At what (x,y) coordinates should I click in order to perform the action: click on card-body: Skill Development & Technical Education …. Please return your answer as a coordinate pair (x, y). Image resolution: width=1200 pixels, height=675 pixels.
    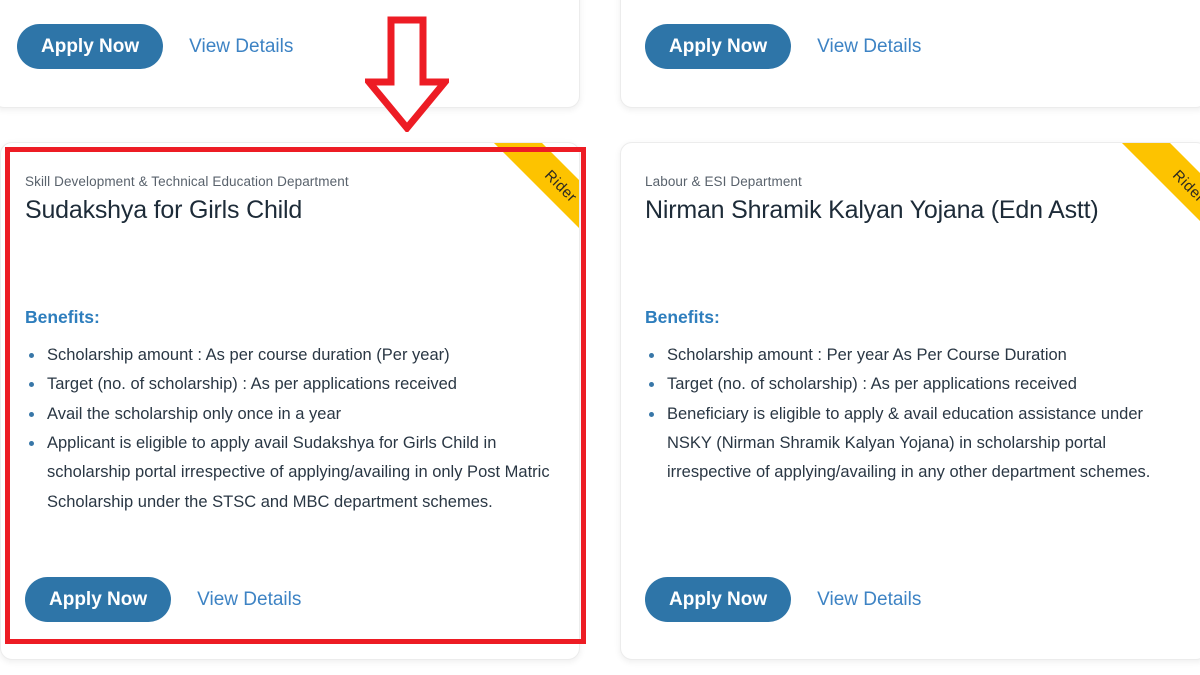
    Looking at the image, I should click on (282, 199).